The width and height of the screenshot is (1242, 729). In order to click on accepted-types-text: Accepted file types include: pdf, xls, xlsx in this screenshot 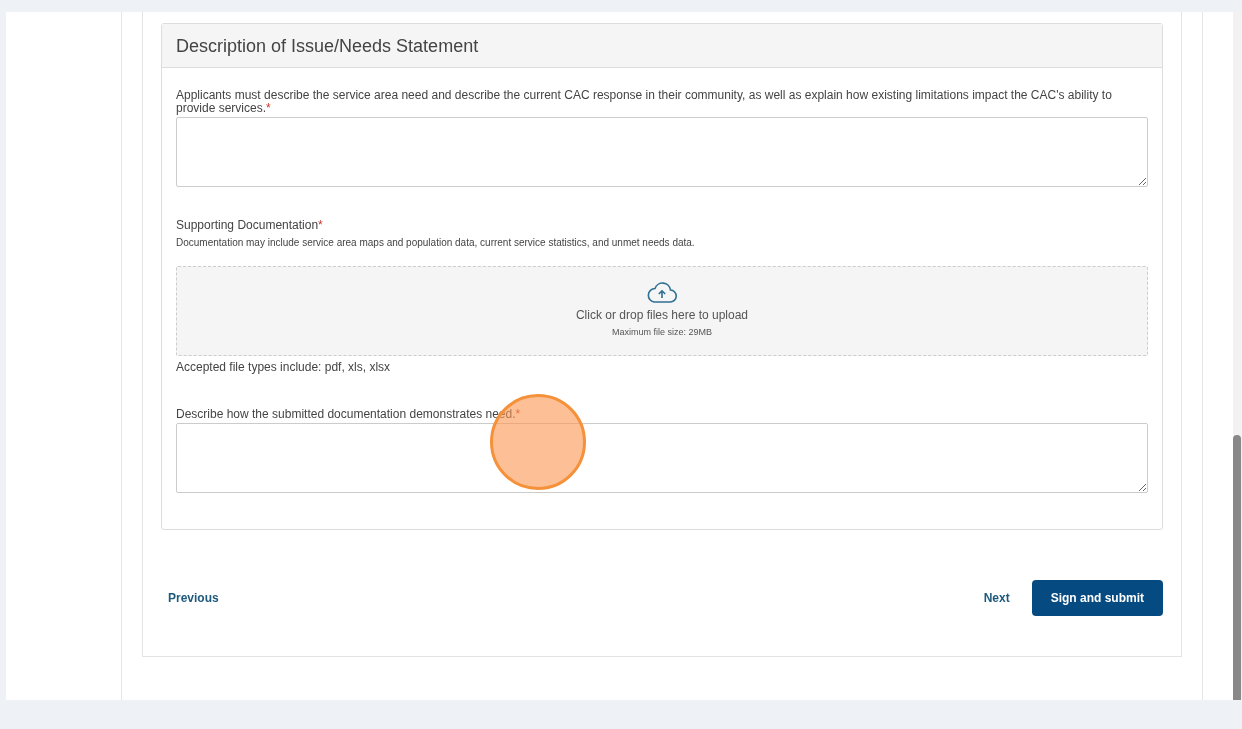, I will do `click(284, 367)`.